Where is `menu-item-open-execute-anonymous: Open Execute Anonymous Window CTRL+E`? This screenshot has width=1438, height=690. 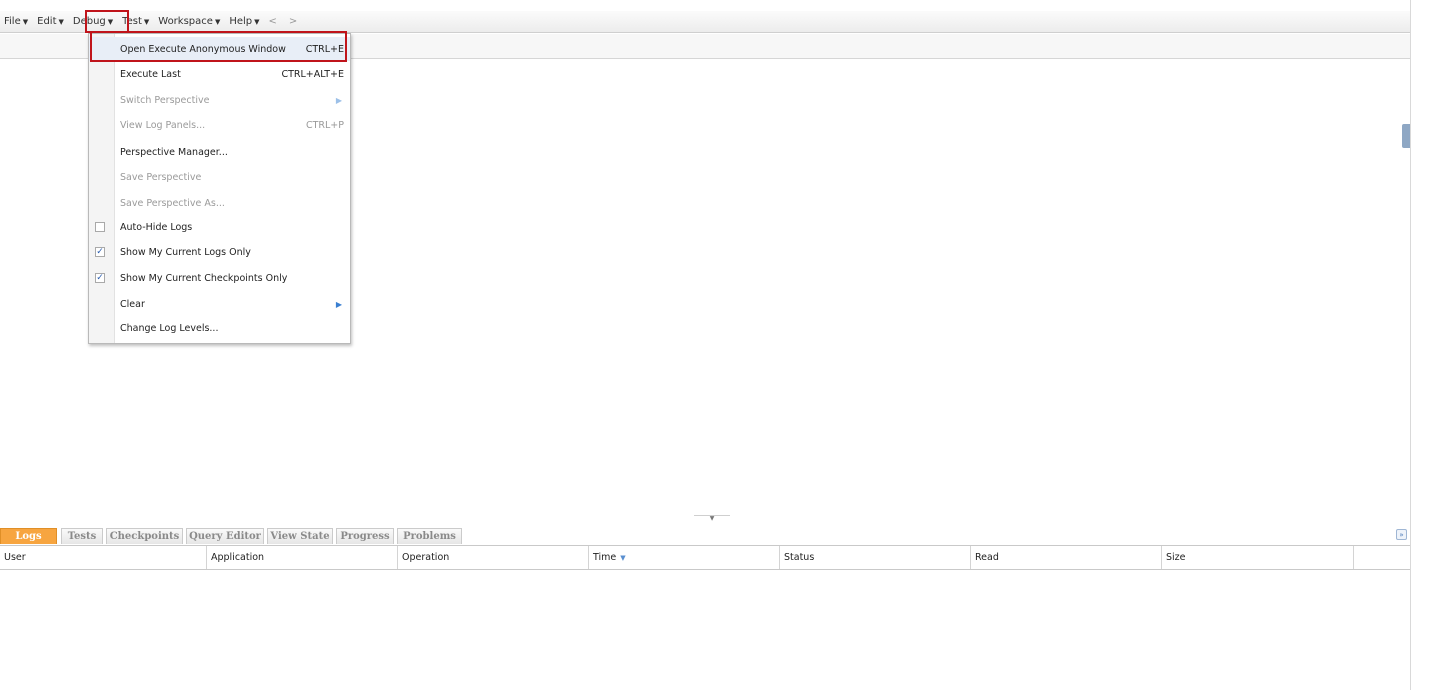 menu-item-open-execute-anonymous: Open Execute Anonymous Window CTRL+E is located at coordinates (219, 49).